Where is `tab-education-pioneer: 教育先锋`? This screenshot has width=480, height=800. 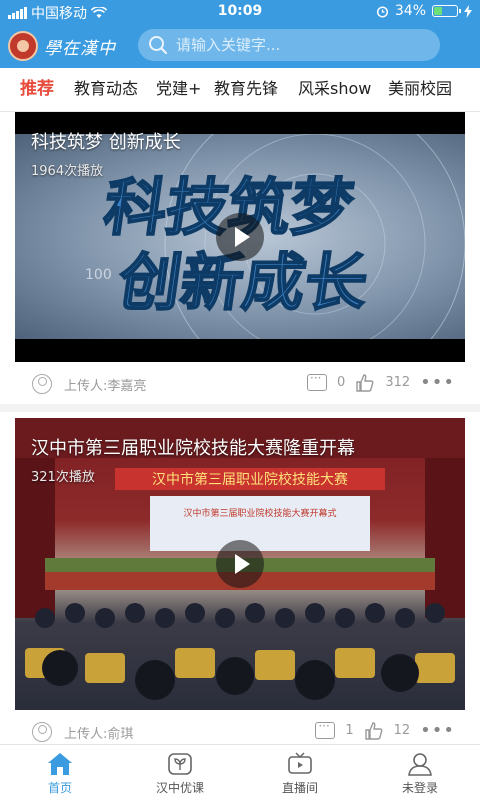 tab-education-pioneer: 教育先锋 is located at coordinates (246, 89).